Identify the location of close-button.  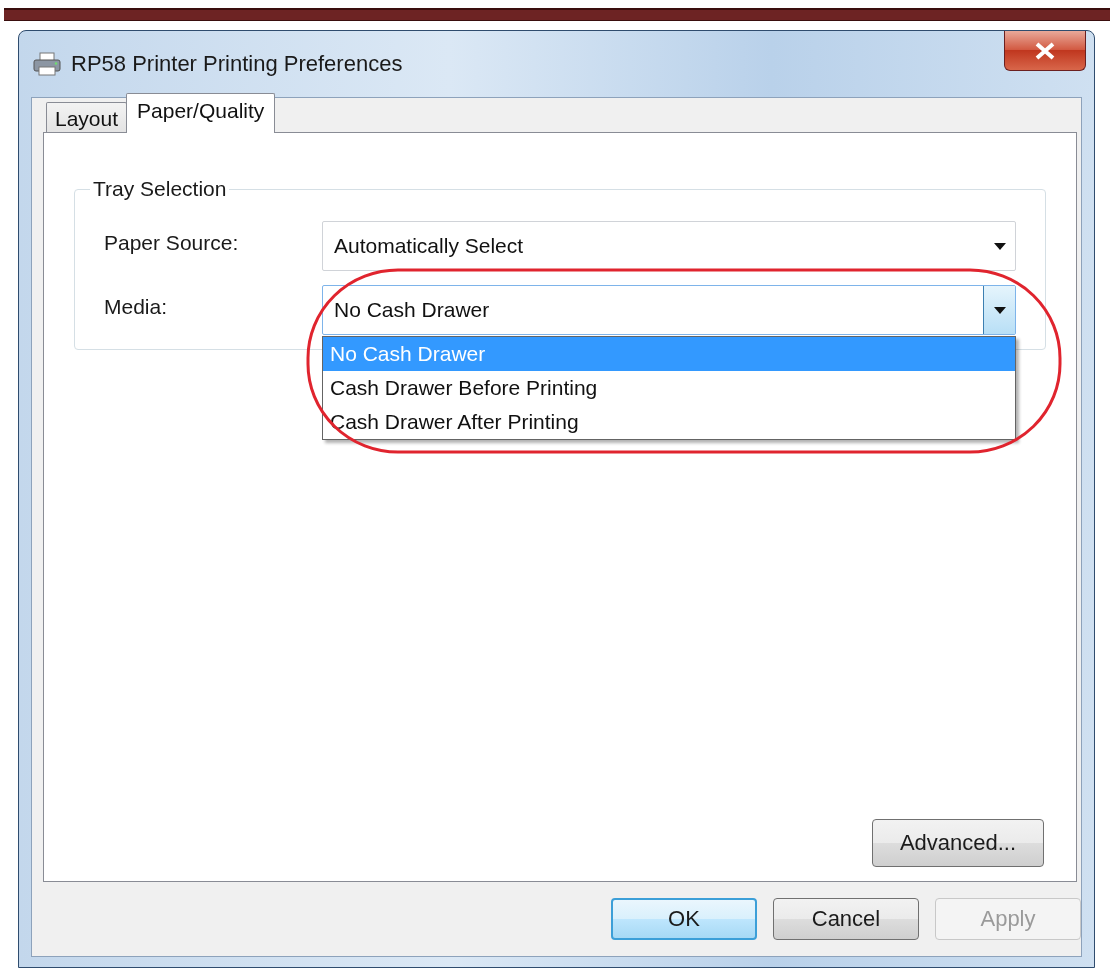
(1045, 51).